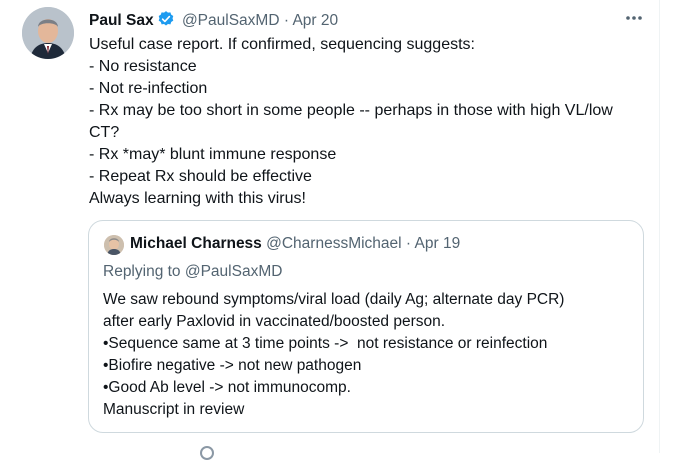  Describe the element at coordinates (315, 20) in the screenshot. I see `tweet-date: Apr 20` at that location.